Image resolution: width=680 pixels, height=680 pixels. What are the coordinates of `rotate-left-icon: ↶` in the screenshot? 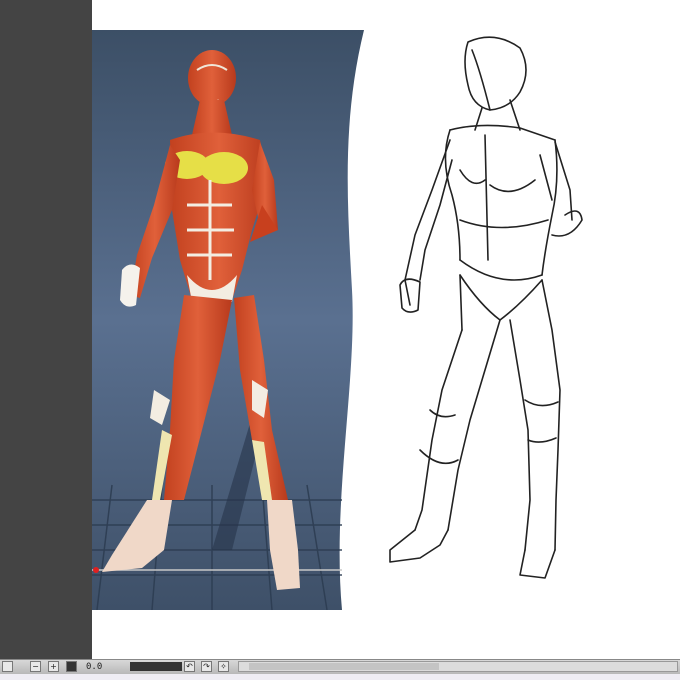 It's located at (189, 666).